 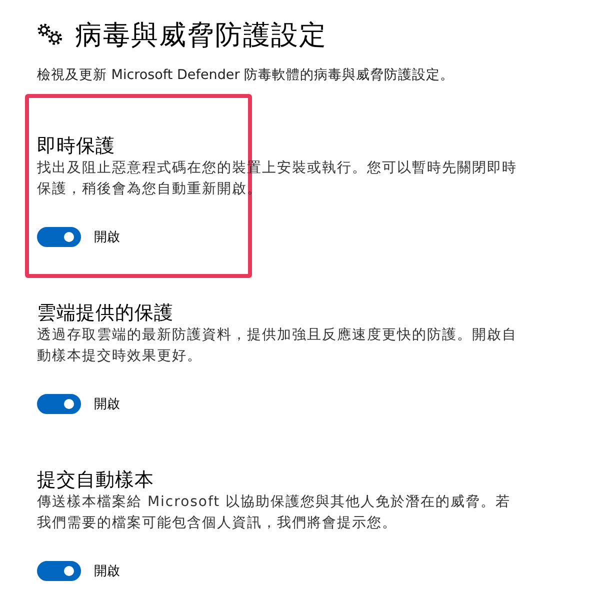 I want to click on page-subtitle: 檢視及更新 Microsoft Defender 防毒軟體的病毒與威脅防護設定。, so click(x=246, y=75).